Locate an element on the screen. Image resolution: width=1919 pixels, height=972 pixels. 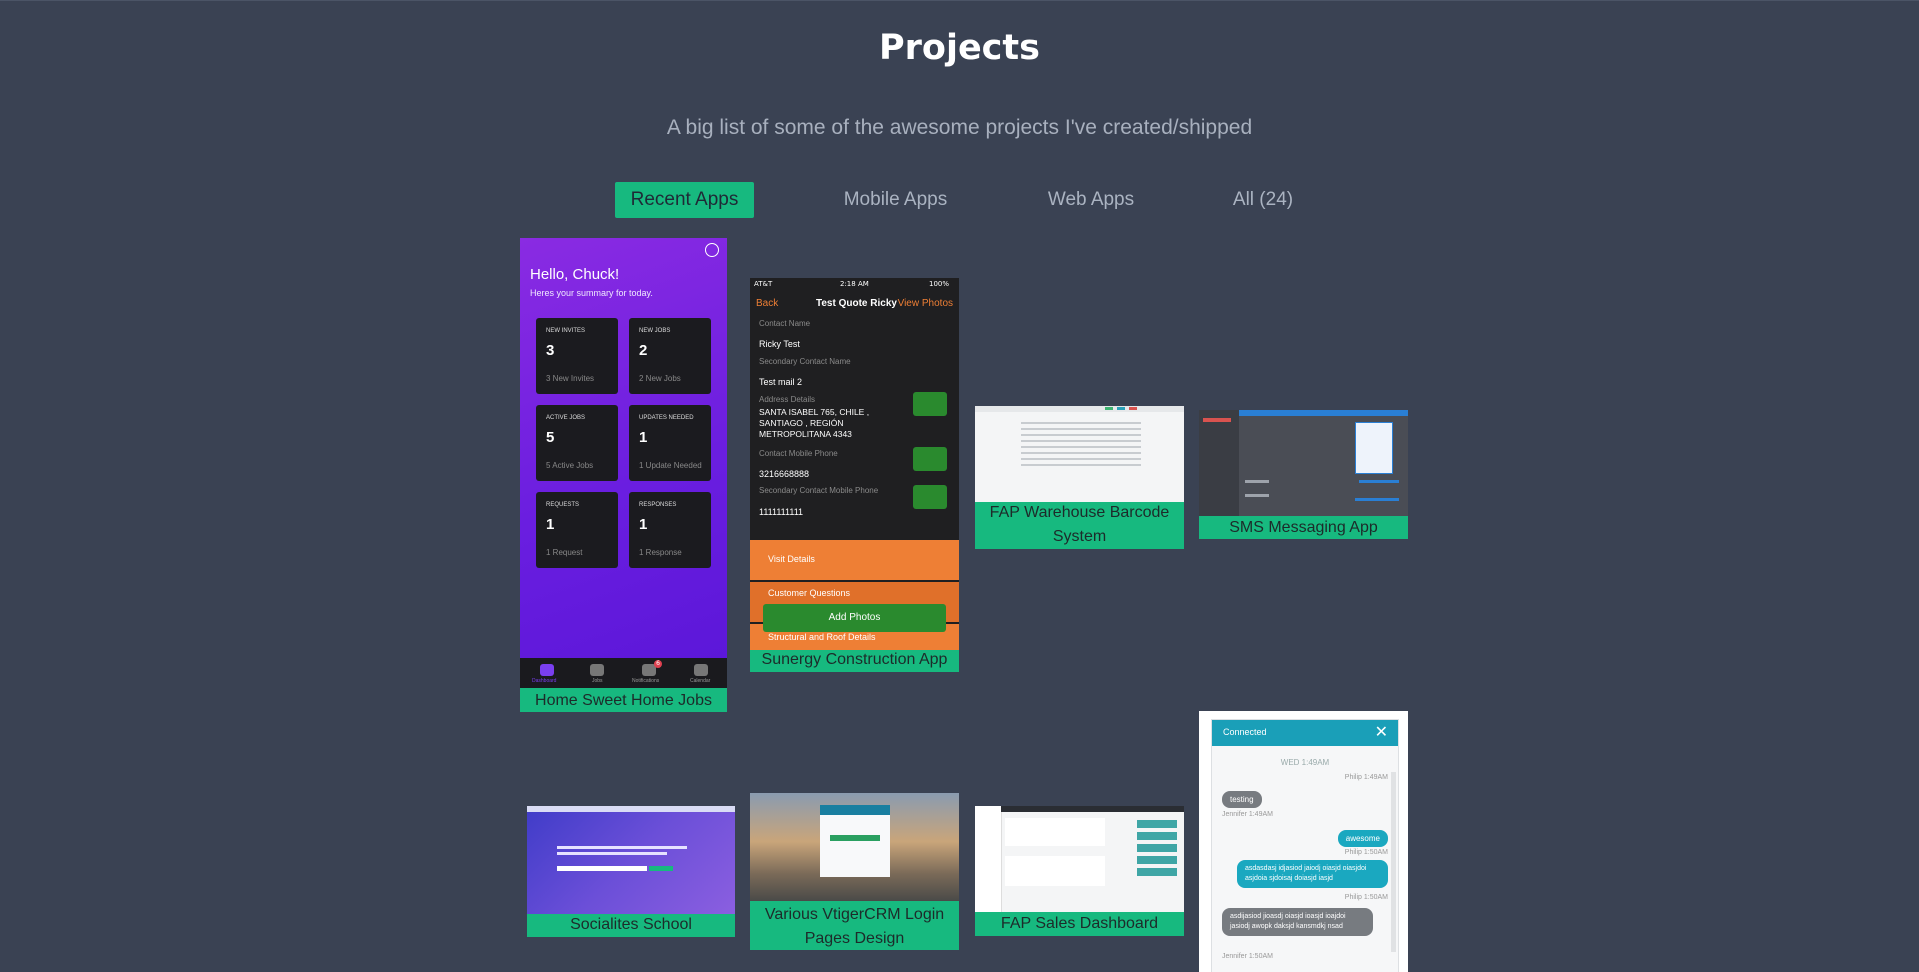
tile-new-invites: NEW INVITES 3 3 New Invites is located at coordinates (577, 356).